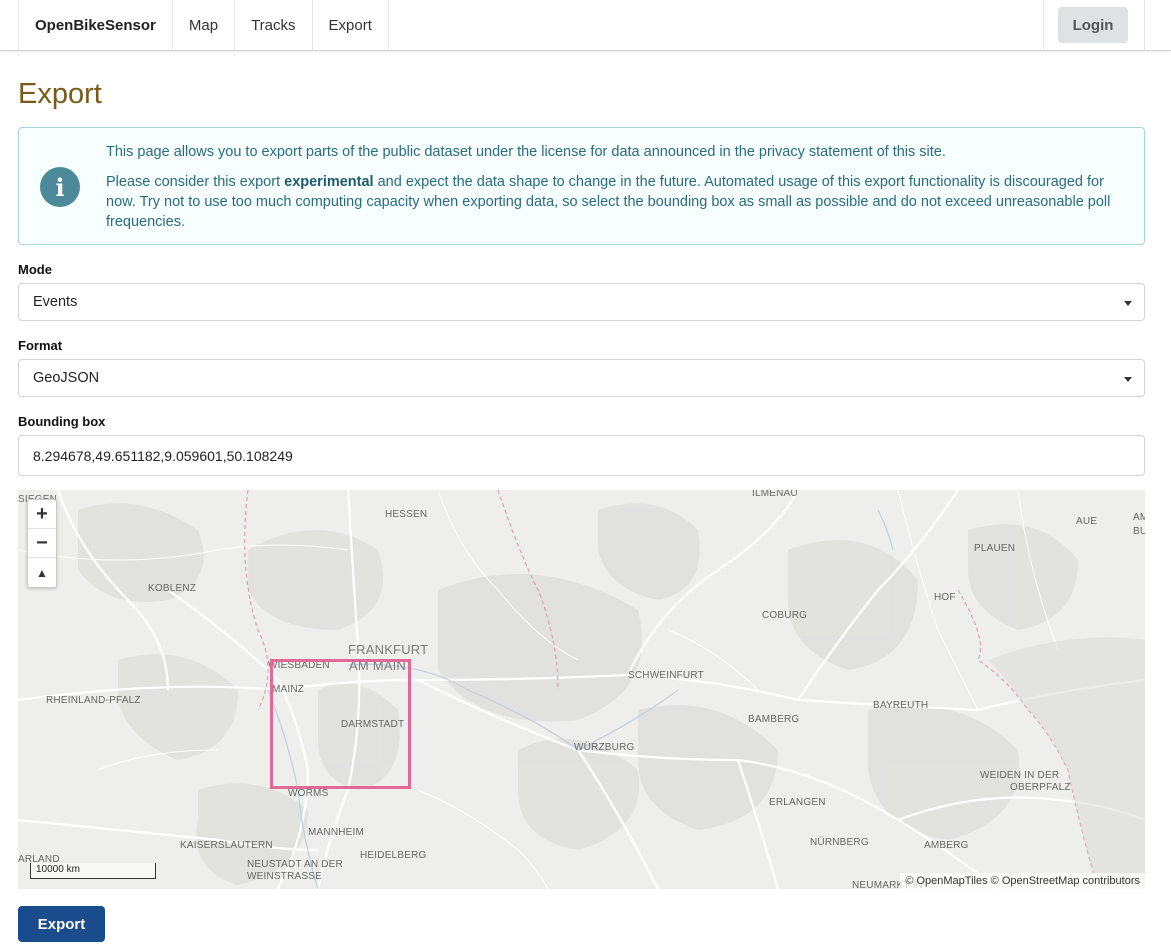  I want to click on info-circle-icon: i, so click(60, 187).